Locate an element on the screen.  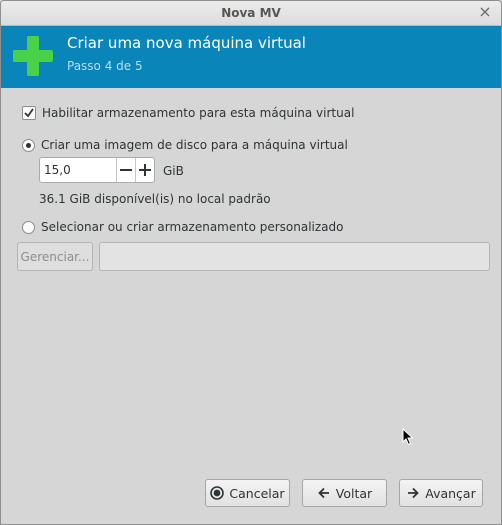
enable-storage-checkbox is located at coordinates (29, 113).